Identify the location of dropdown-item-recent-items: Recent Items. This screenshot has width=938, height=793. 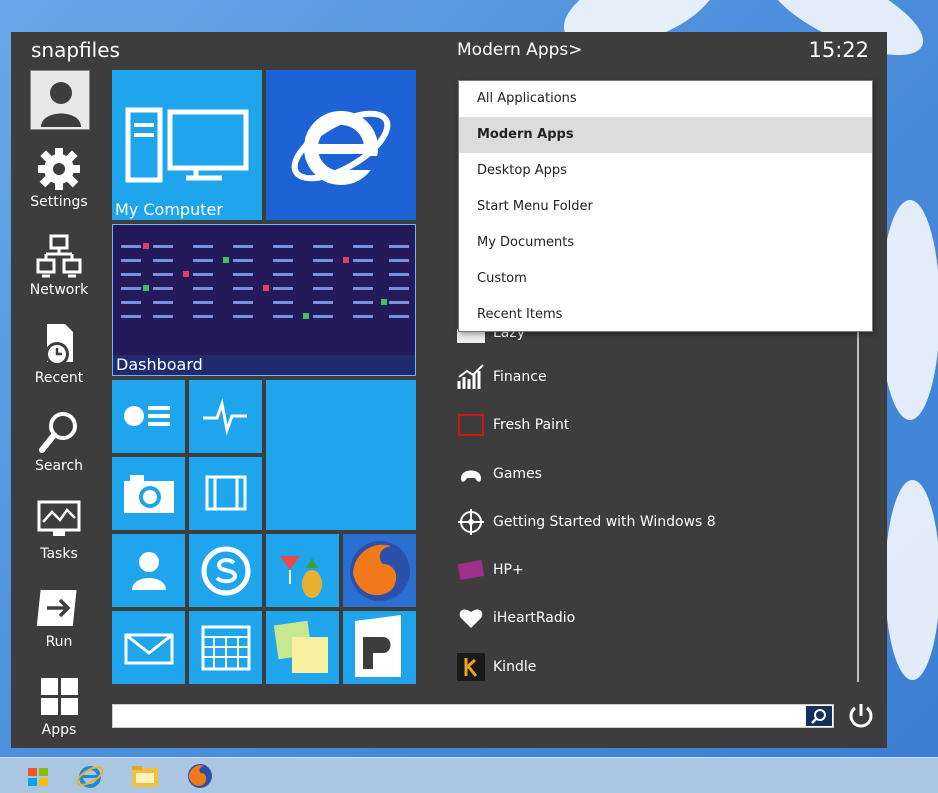
(665, 315).